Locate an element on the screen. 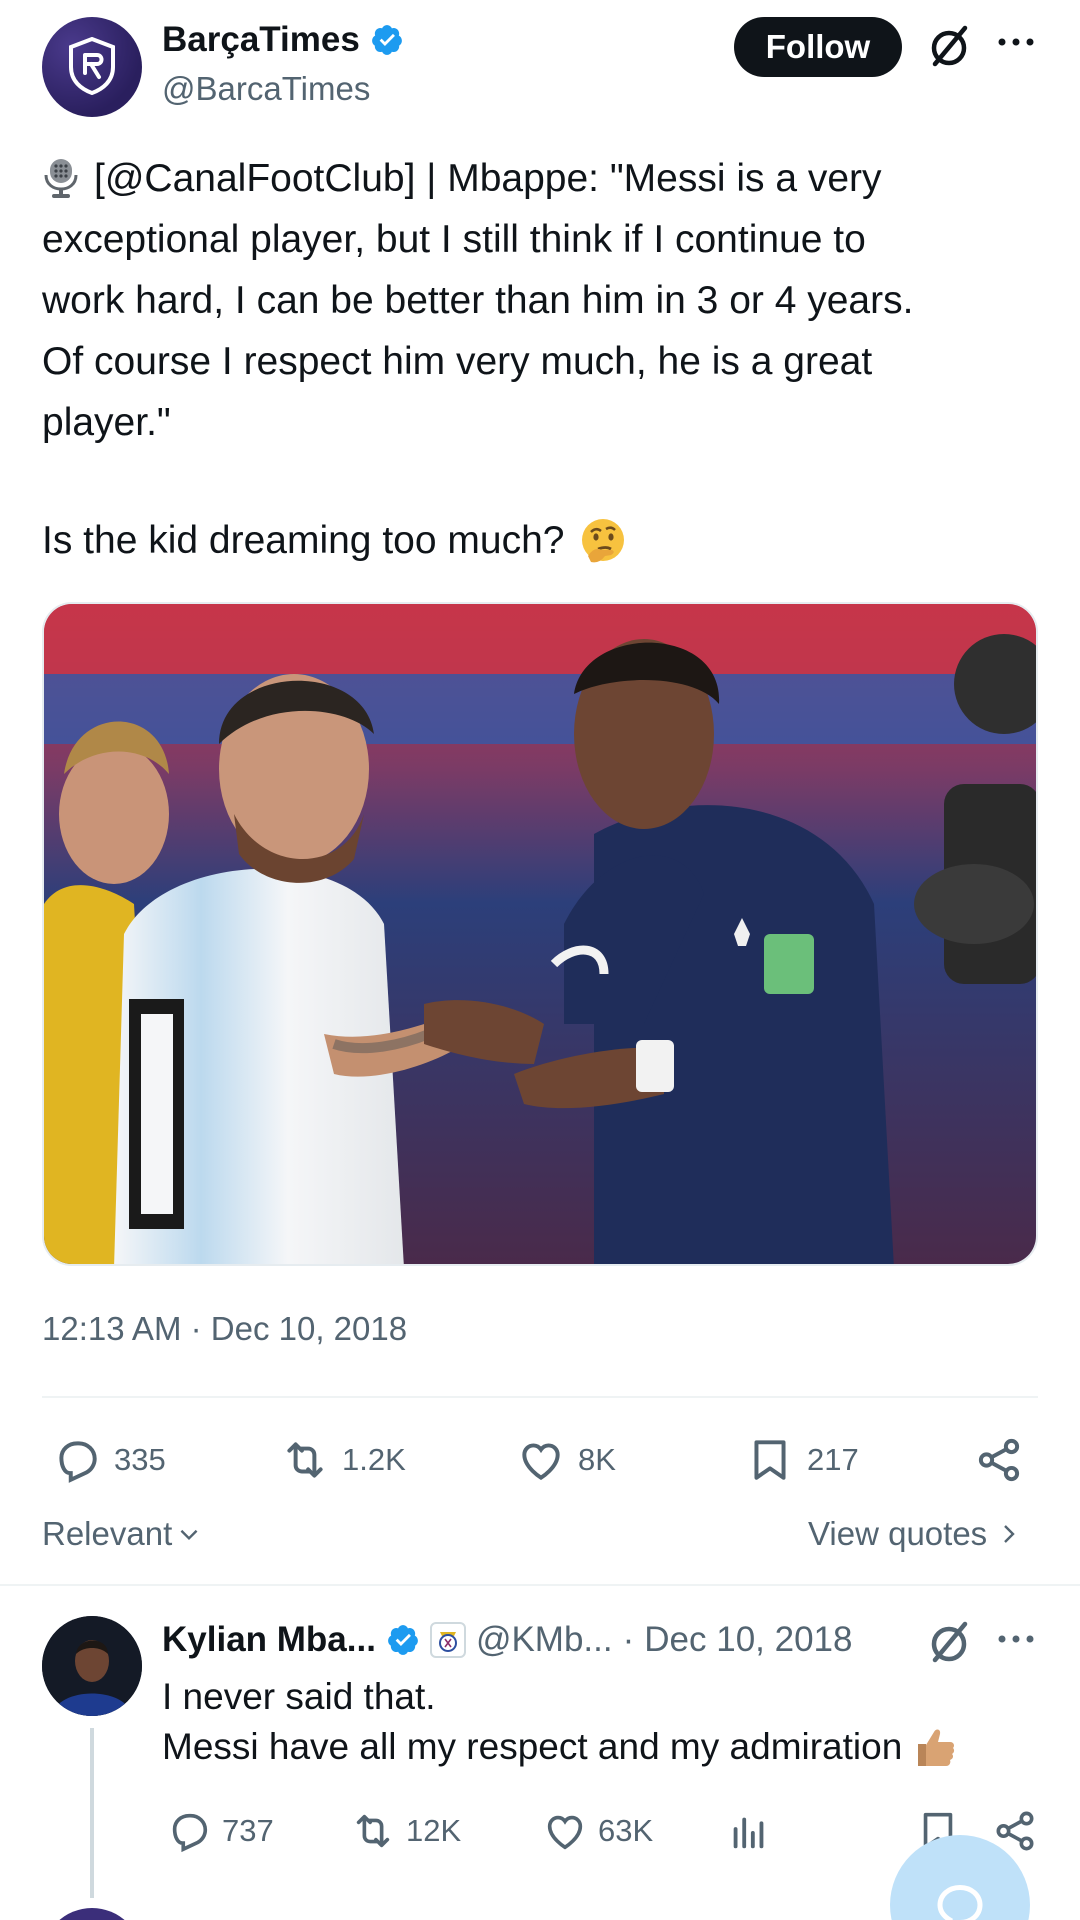 The image size is (1080, 1920). reply-header: Kylian Mba... @KMb... · Dec 10, 2018 is located at coordinates (507, 1640).